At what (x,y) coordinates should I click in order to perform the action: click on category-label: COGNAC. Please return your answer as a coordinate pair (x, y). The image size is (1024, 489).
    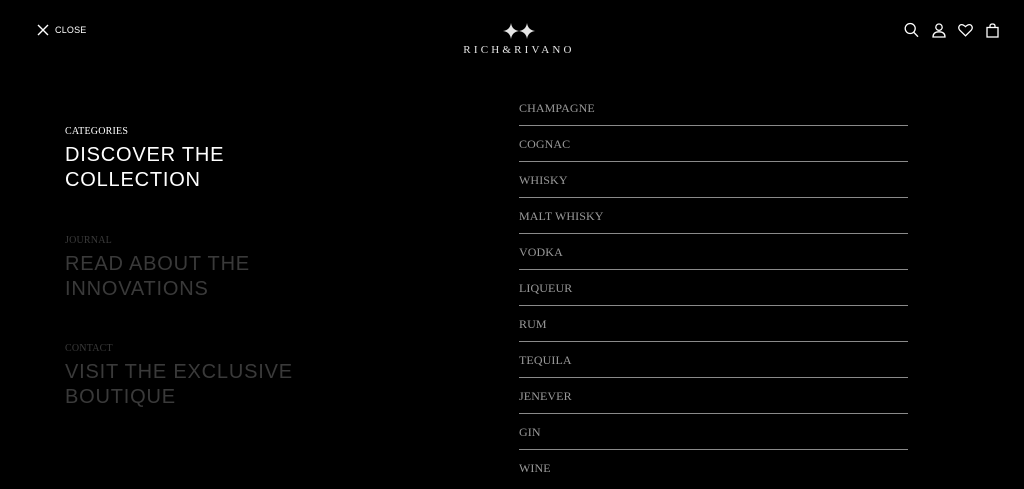
    Looking at the image, I should click on (545, 143).